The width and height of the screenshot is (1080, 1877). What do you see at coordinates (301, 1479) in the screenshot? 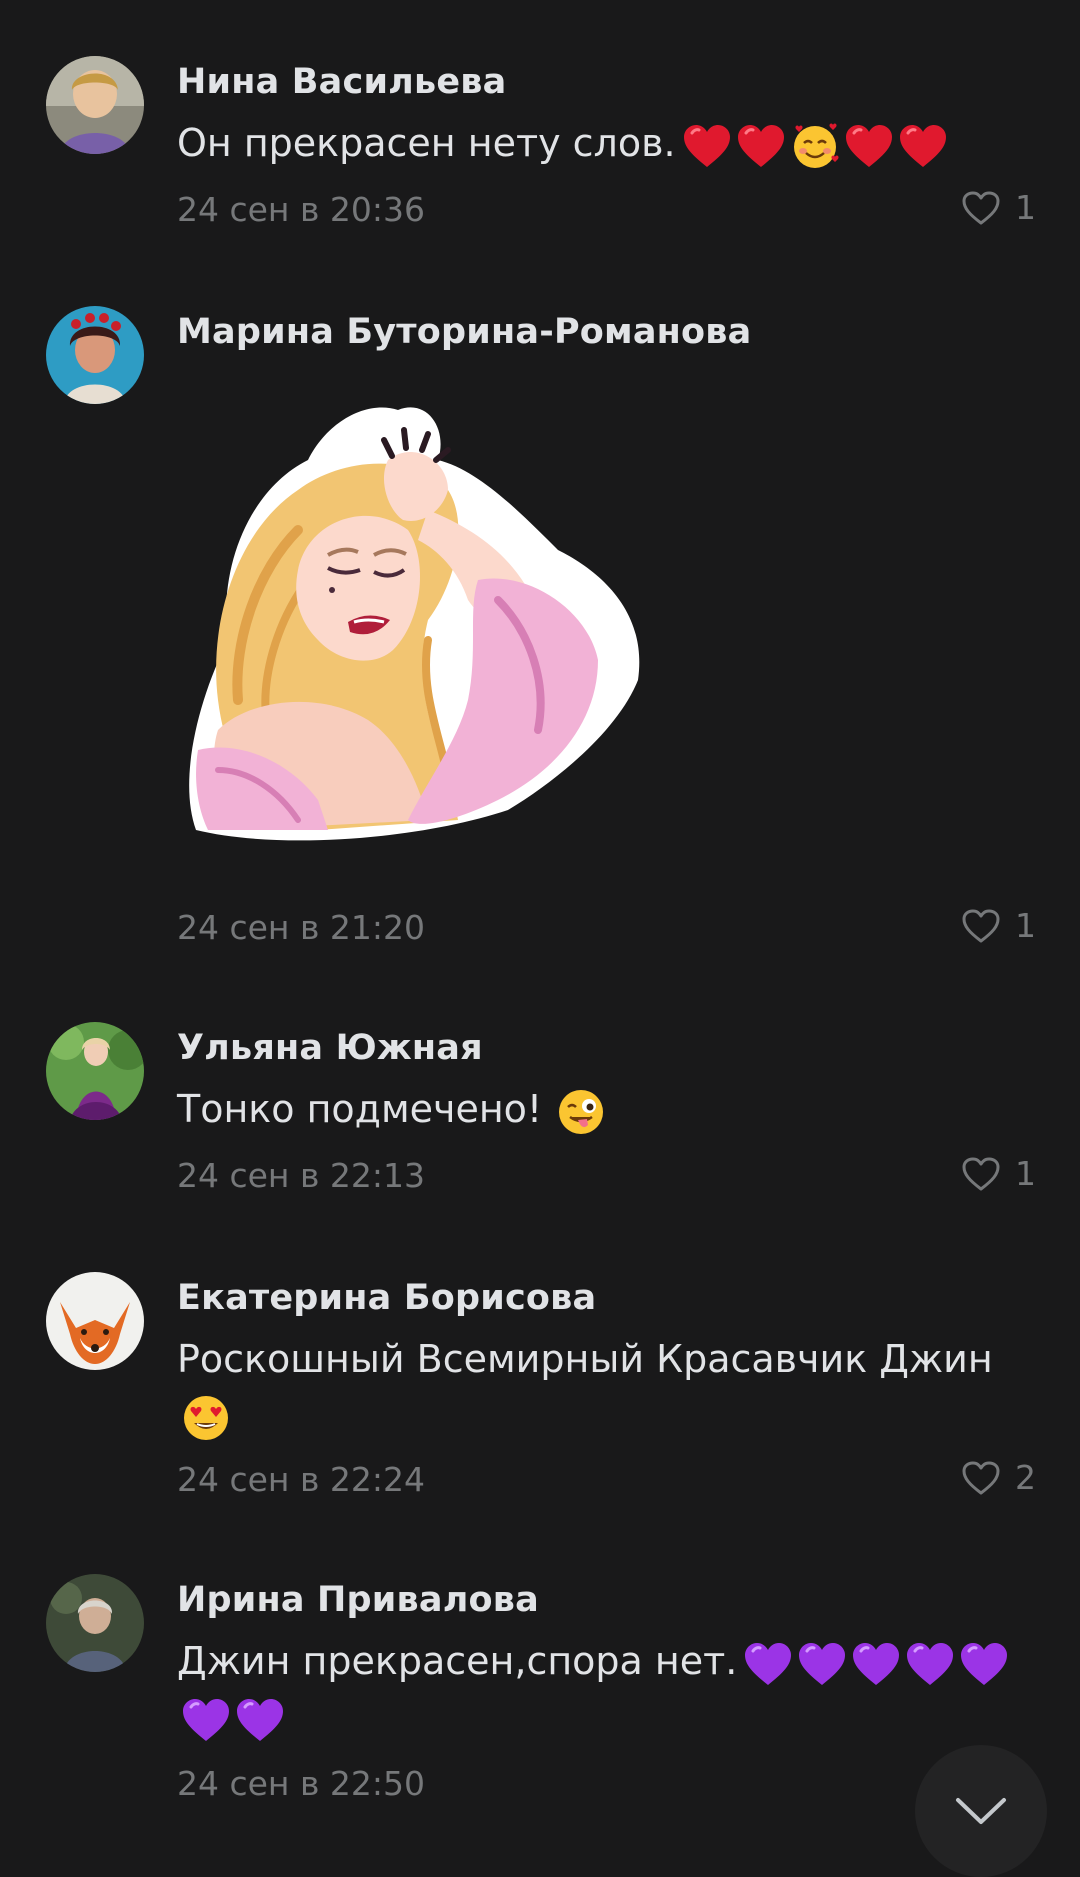
I see `comment-date: 24 сен в 22:24` at bounding box center [301, 1479].